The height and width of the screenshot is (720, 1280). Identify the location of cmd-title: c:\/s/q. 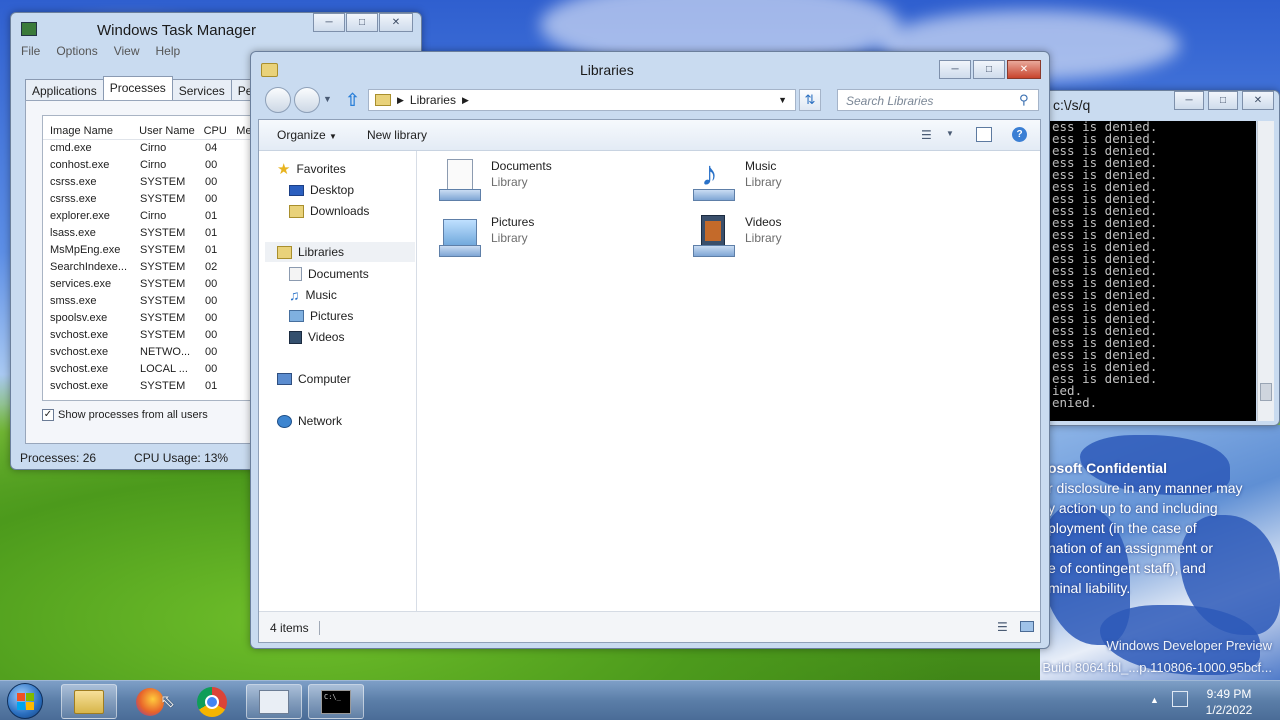
(1072, 105).